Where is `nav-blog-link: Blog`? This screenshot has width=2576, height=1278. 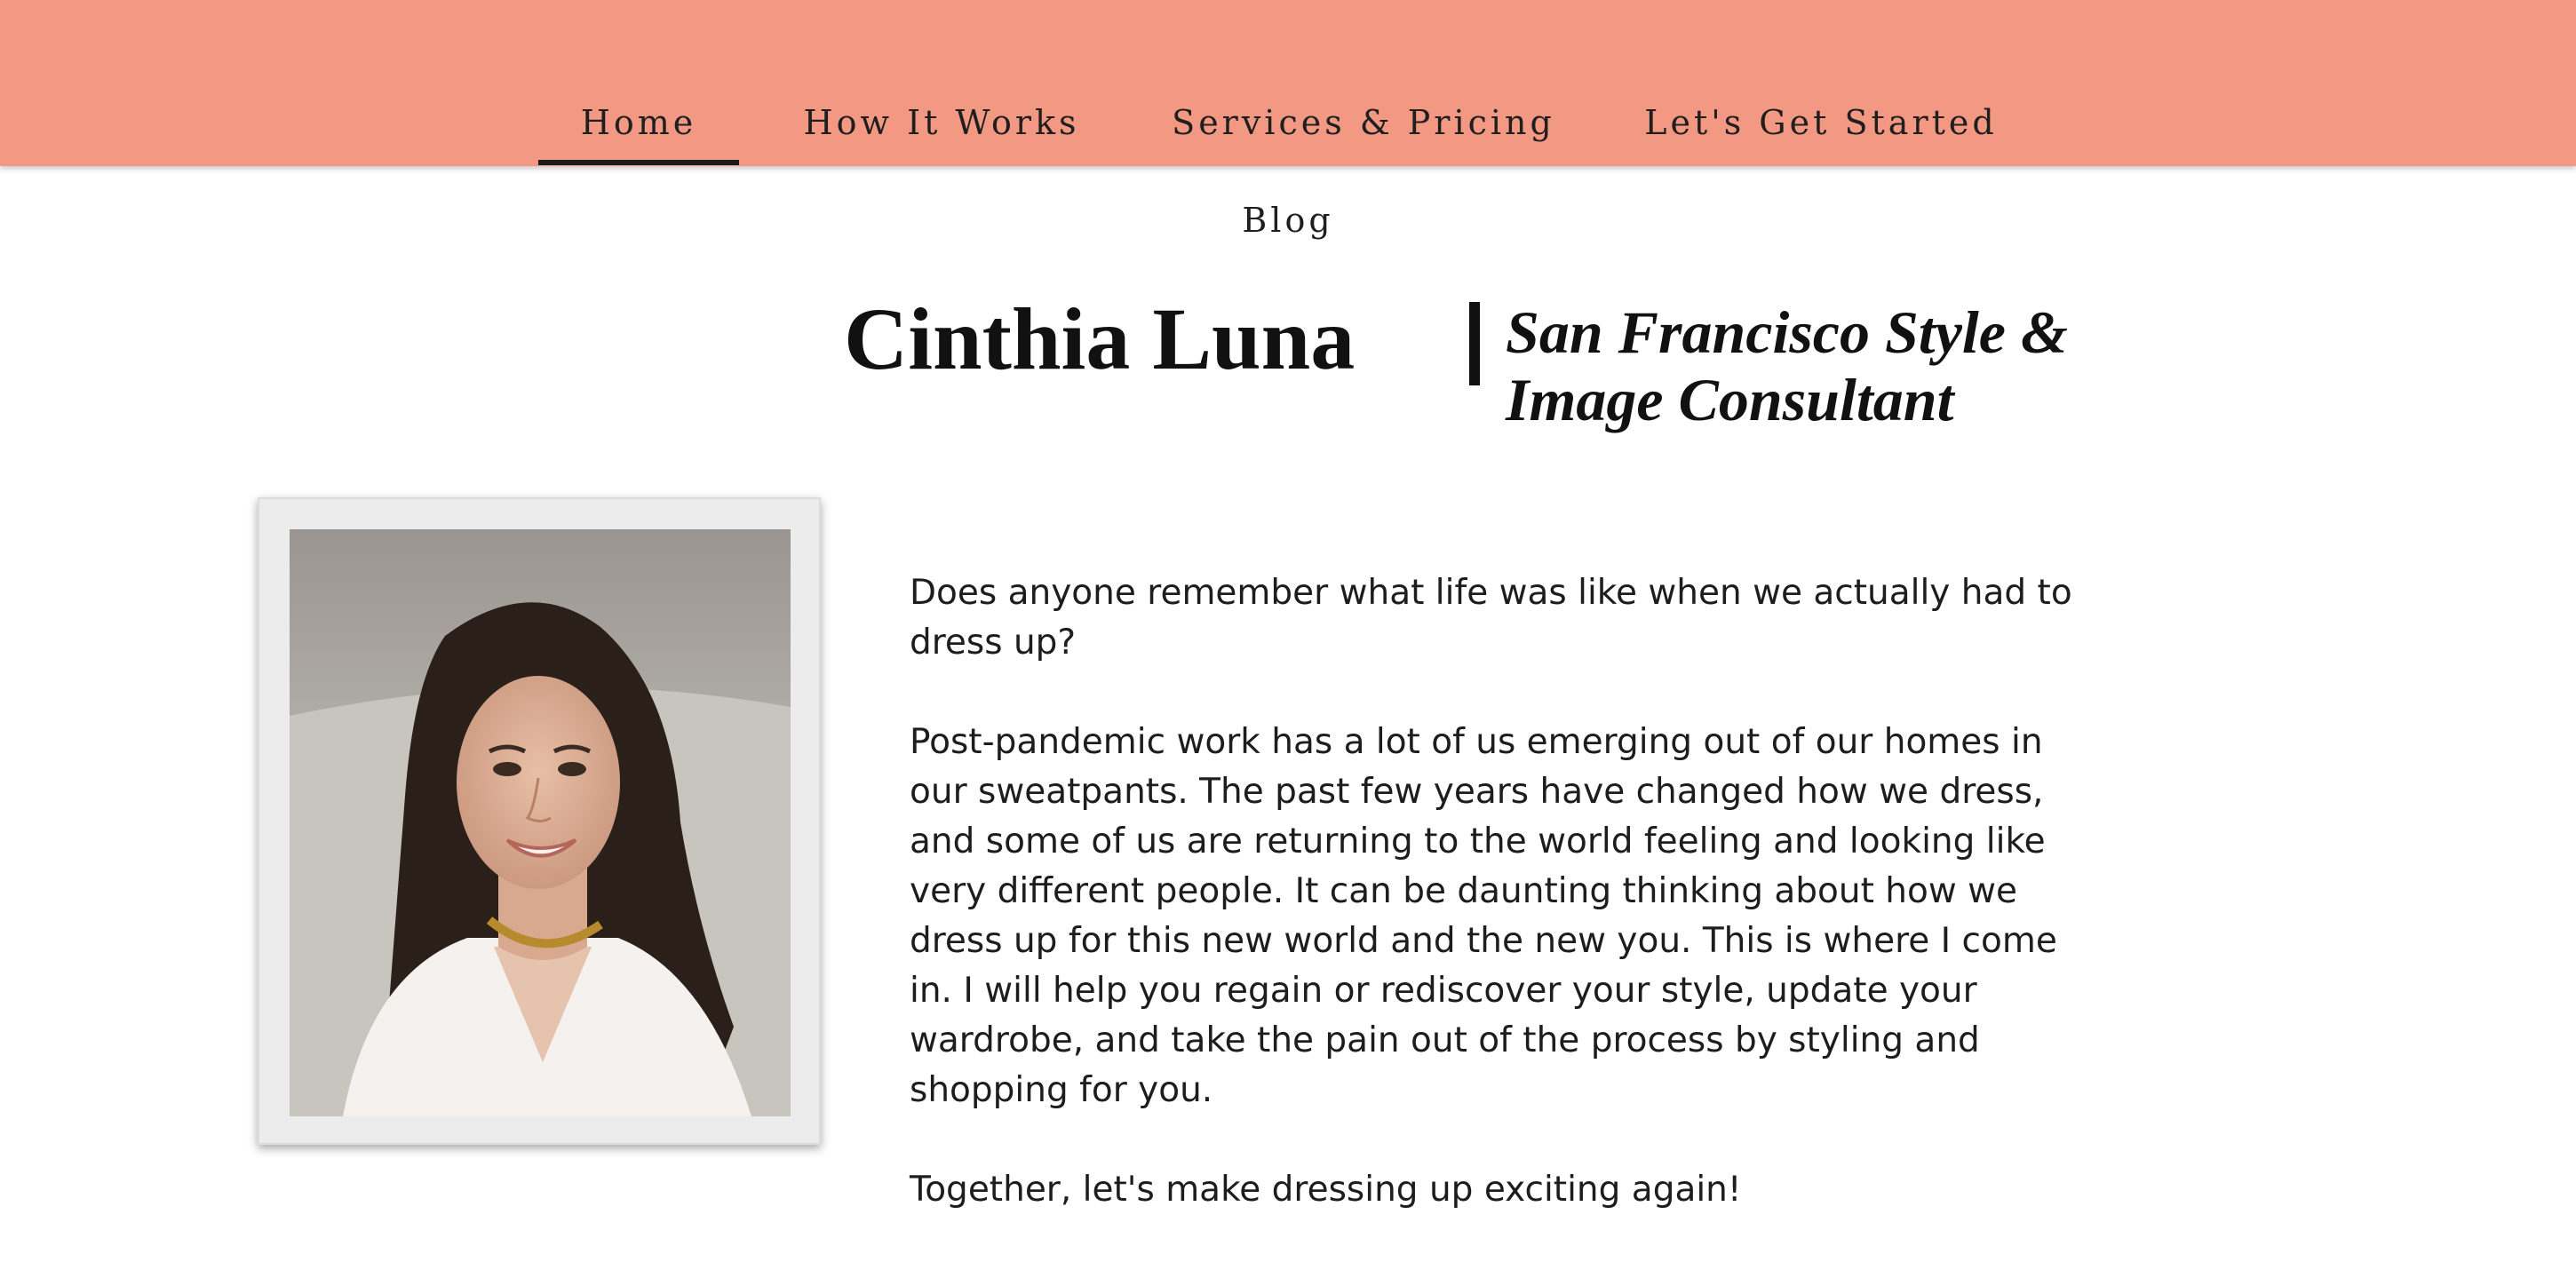 nav-blog-link: Blog is located at coordinates (1288, 220).